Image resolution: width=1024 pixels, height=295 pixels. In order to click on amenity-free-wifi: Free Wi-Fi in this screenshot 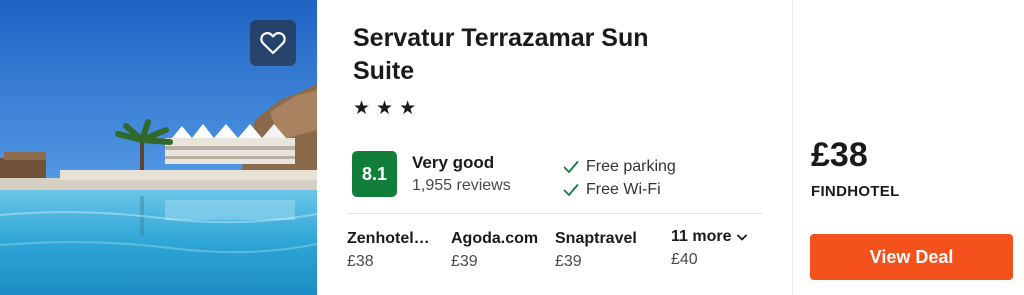, I will do `click(619, 189)`.